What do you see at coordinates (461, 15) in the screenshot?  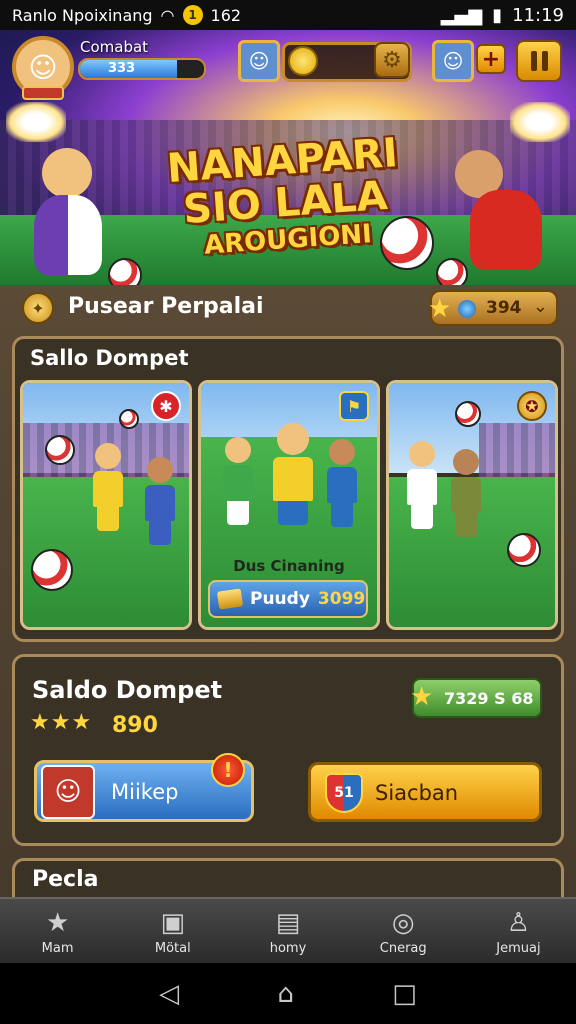 I see `signal-icon: ▂▄▆` at bounding box center [461, 15].